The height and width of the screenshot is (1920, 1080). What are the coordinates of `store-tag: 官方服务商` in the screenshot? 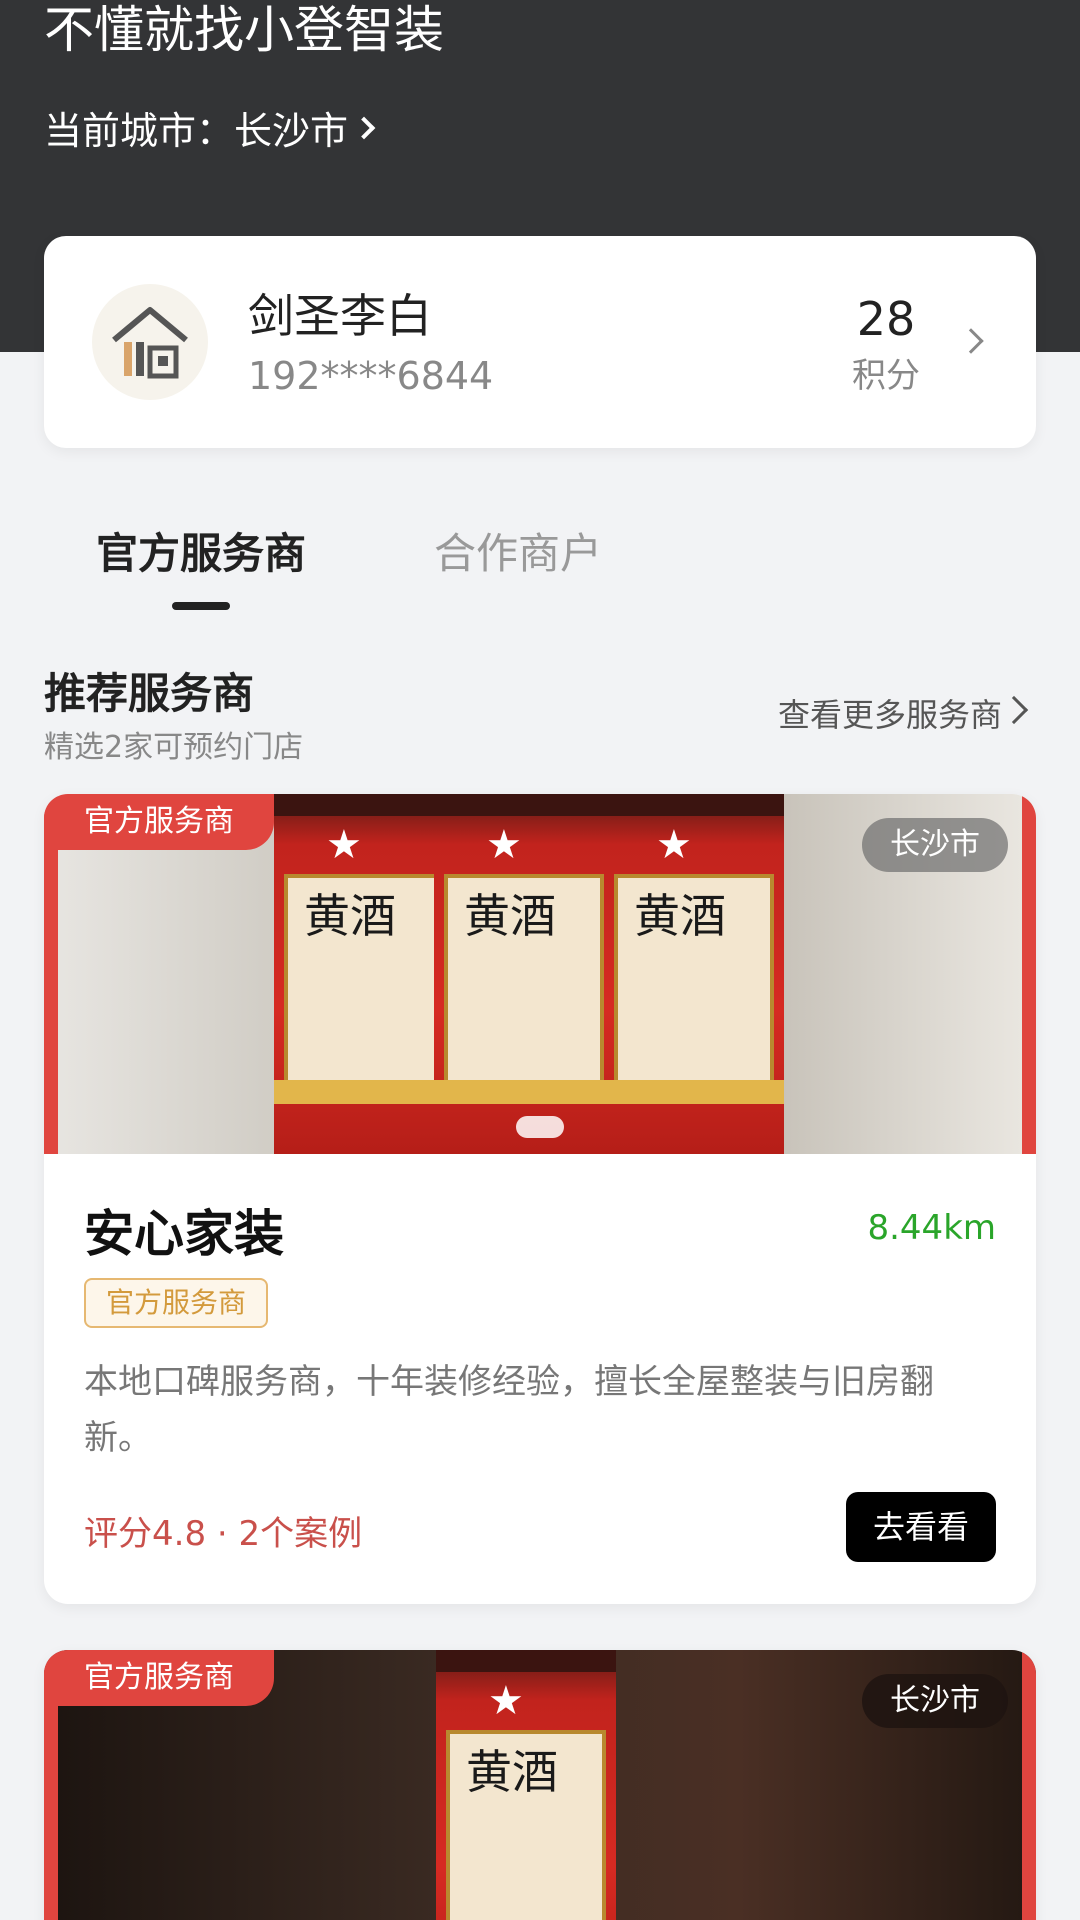 It's located at (176, 1303).